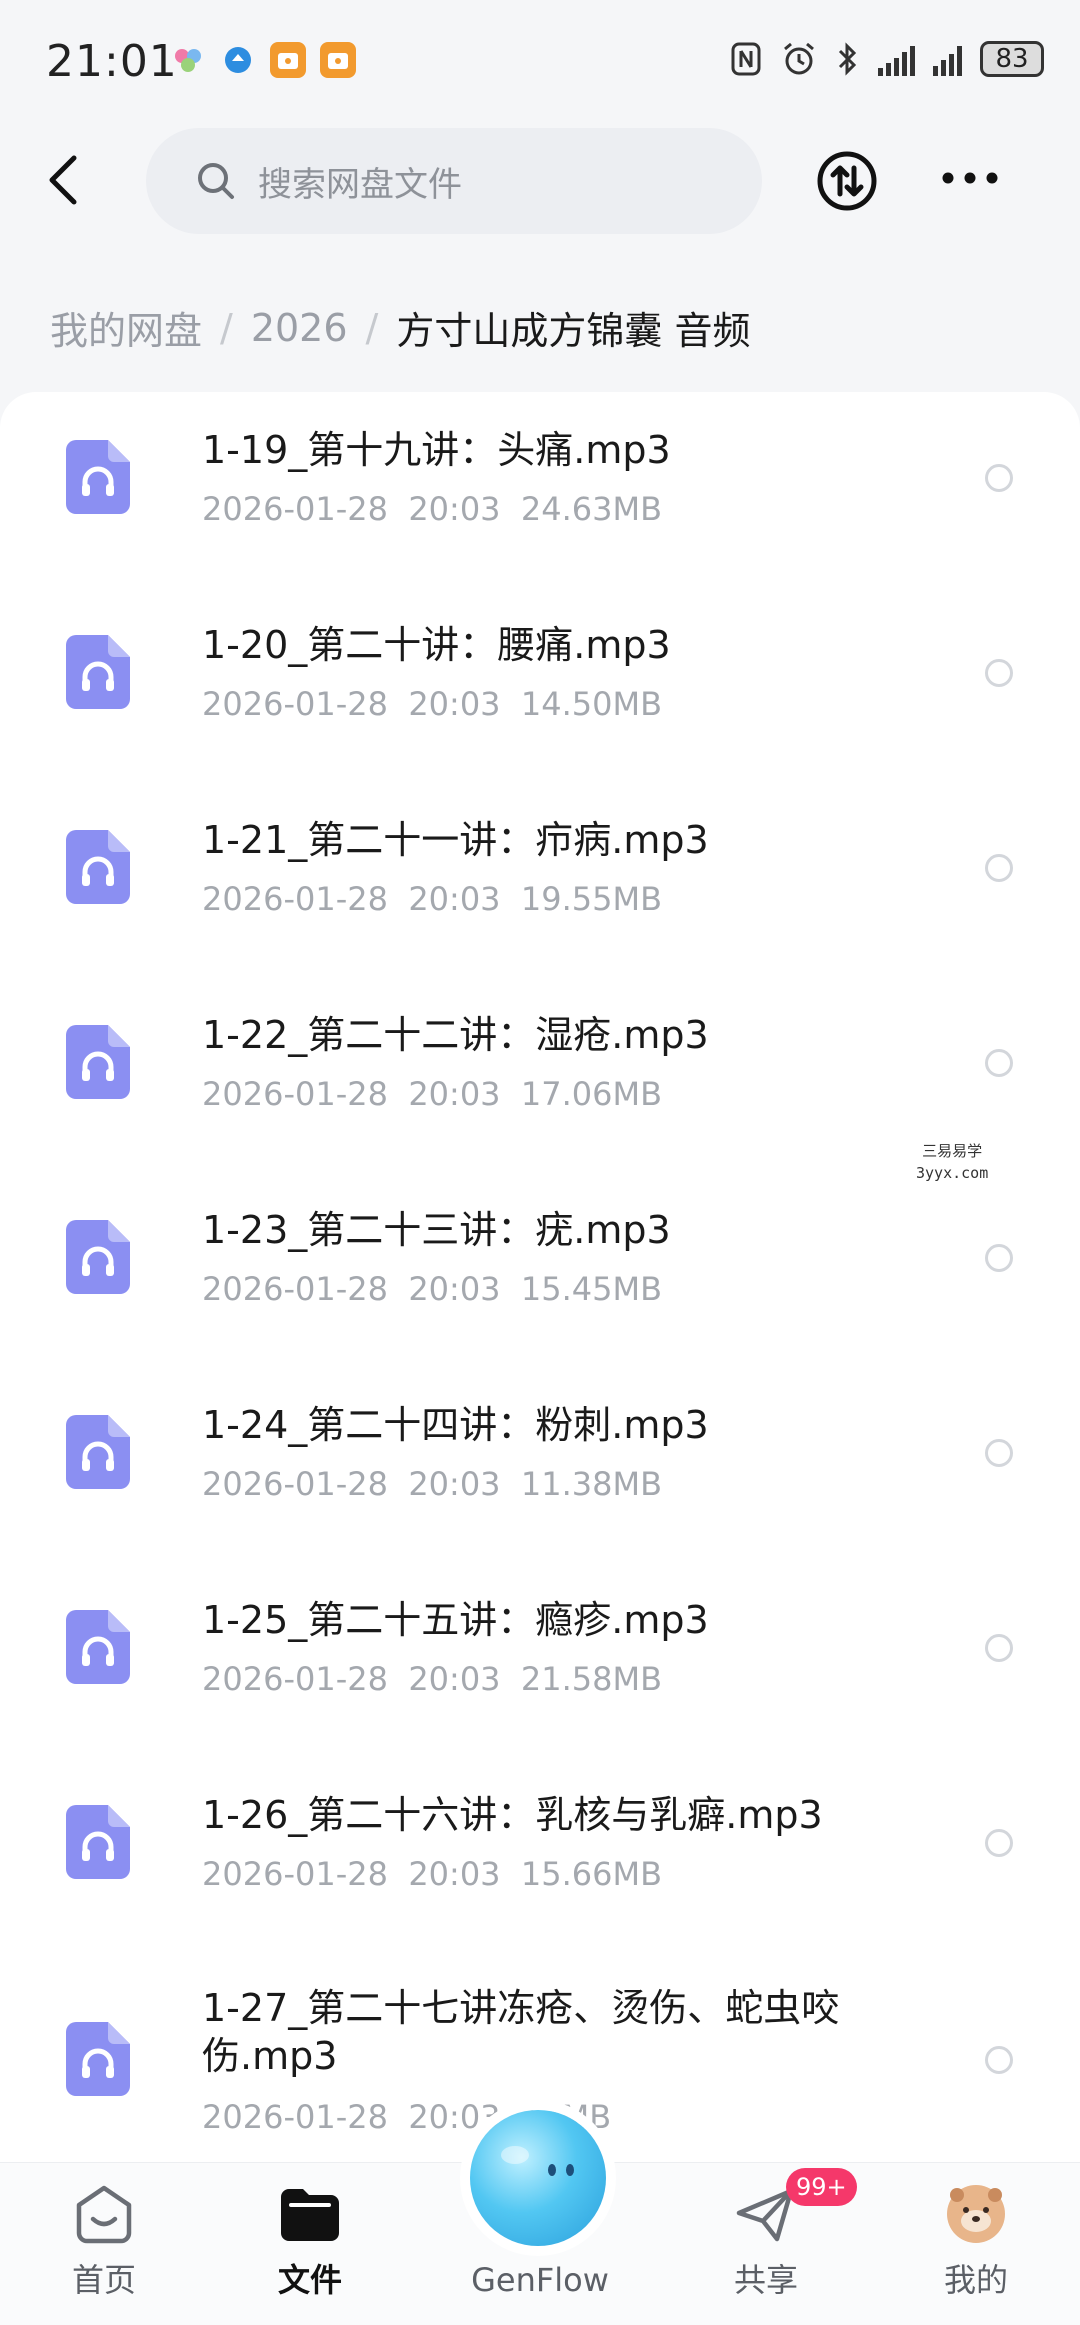  I want to click on nav-files: 文件, so click(310, 2242).